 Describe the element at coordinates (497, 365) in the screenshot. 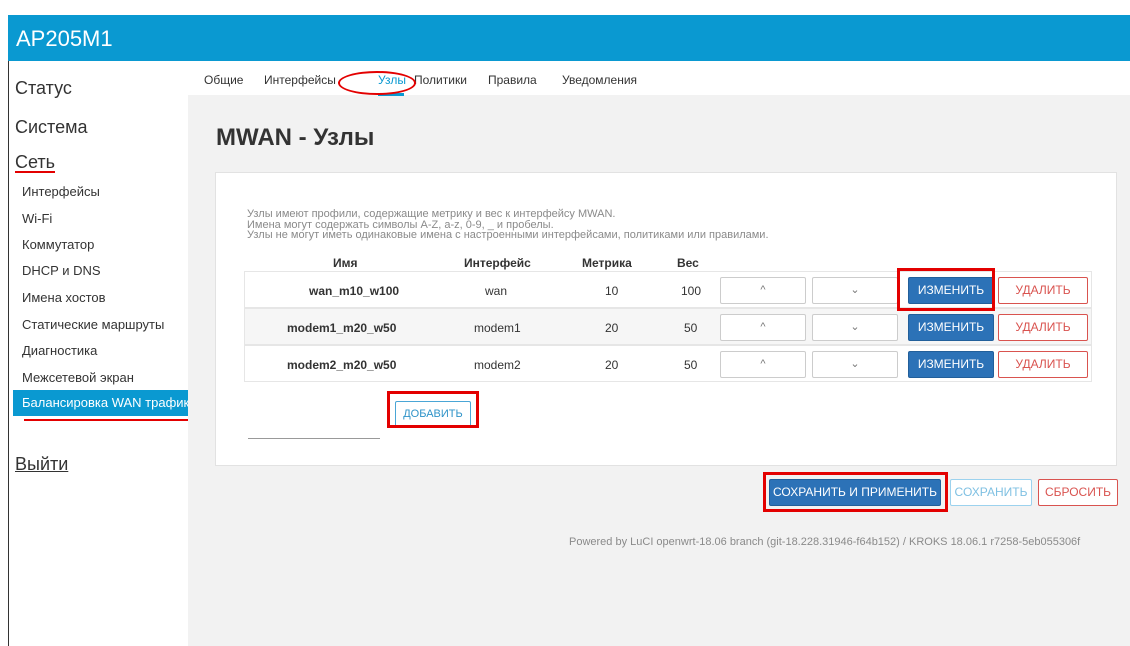

I see `row-interface: modem2` at that location.